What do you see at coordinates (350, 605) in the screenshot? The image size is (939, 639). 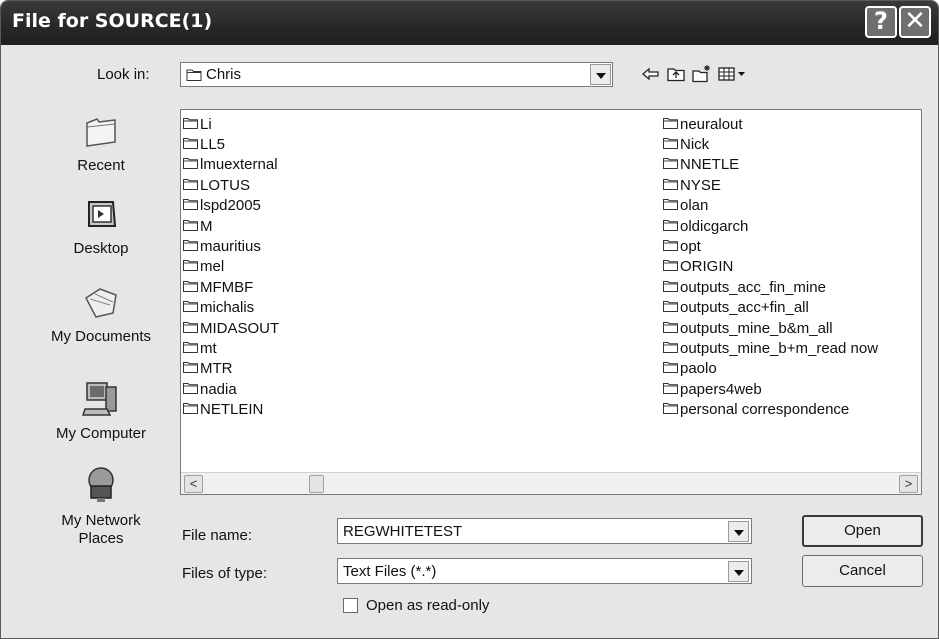 I see `read-only-checkbox` at bounding box center [350, 605].